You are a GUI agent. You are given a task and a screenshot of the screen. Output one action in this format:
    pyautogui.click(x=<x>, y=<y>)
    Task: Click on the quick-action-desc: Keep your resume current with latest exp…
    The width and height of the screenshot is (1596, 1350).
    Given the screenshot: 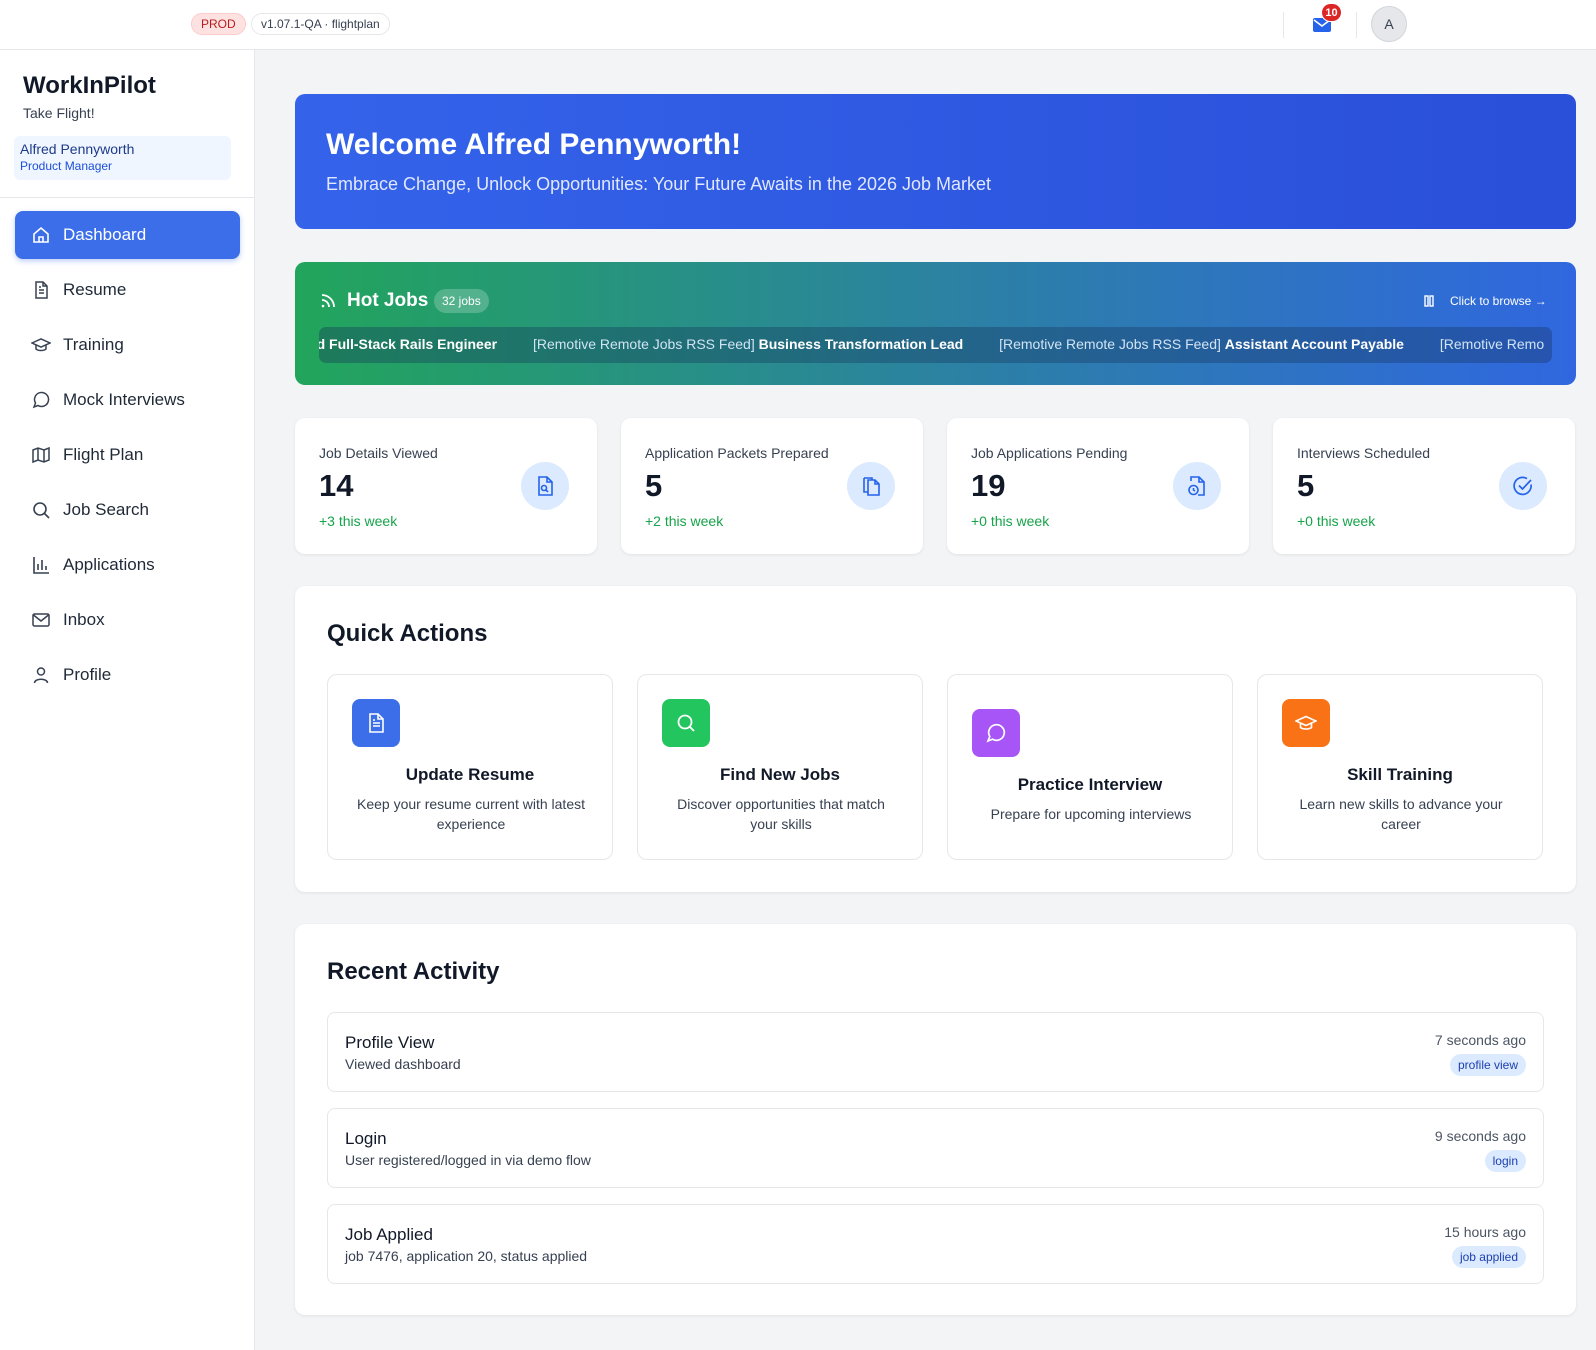 What is the action you would take?
    pyautogui.click(x=471, y=814)
    